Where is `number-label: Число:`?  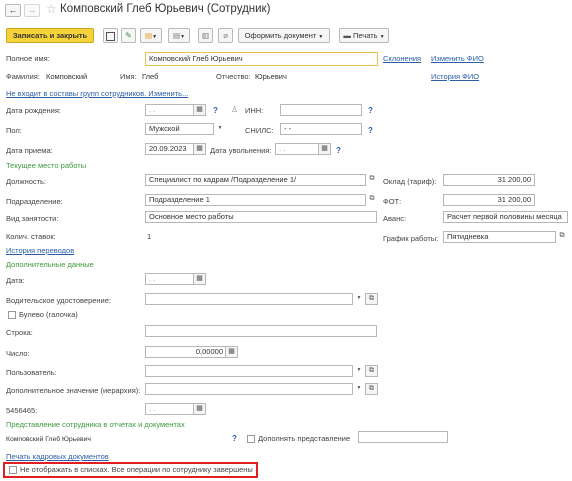 number-label: Число: is located at coordinates (18, 353).